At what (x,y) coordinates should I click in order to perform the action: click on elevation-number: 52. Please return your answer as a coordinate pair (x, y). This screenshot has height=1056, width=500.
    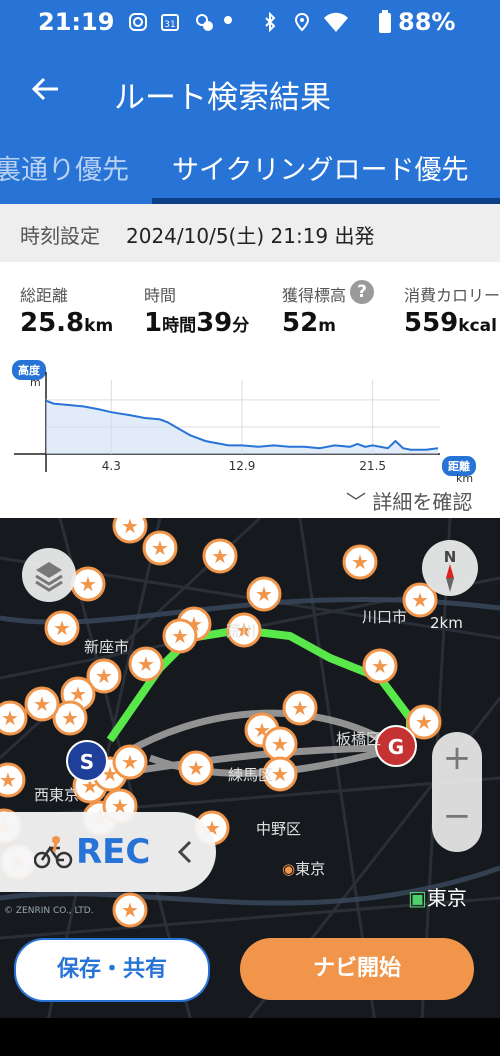
    Looking at the image, I should click on (300, 323).